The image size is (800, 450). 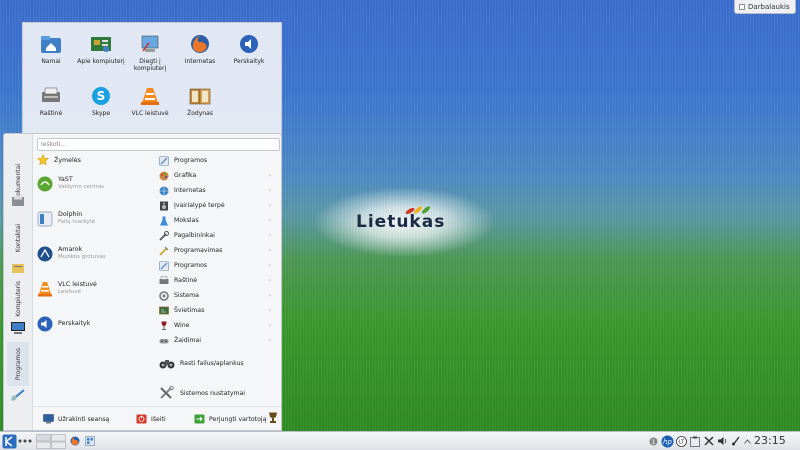 I want to click on favorite-item-vlc: VLC leistuvė Leistuvė, so click(x=96, y=289).